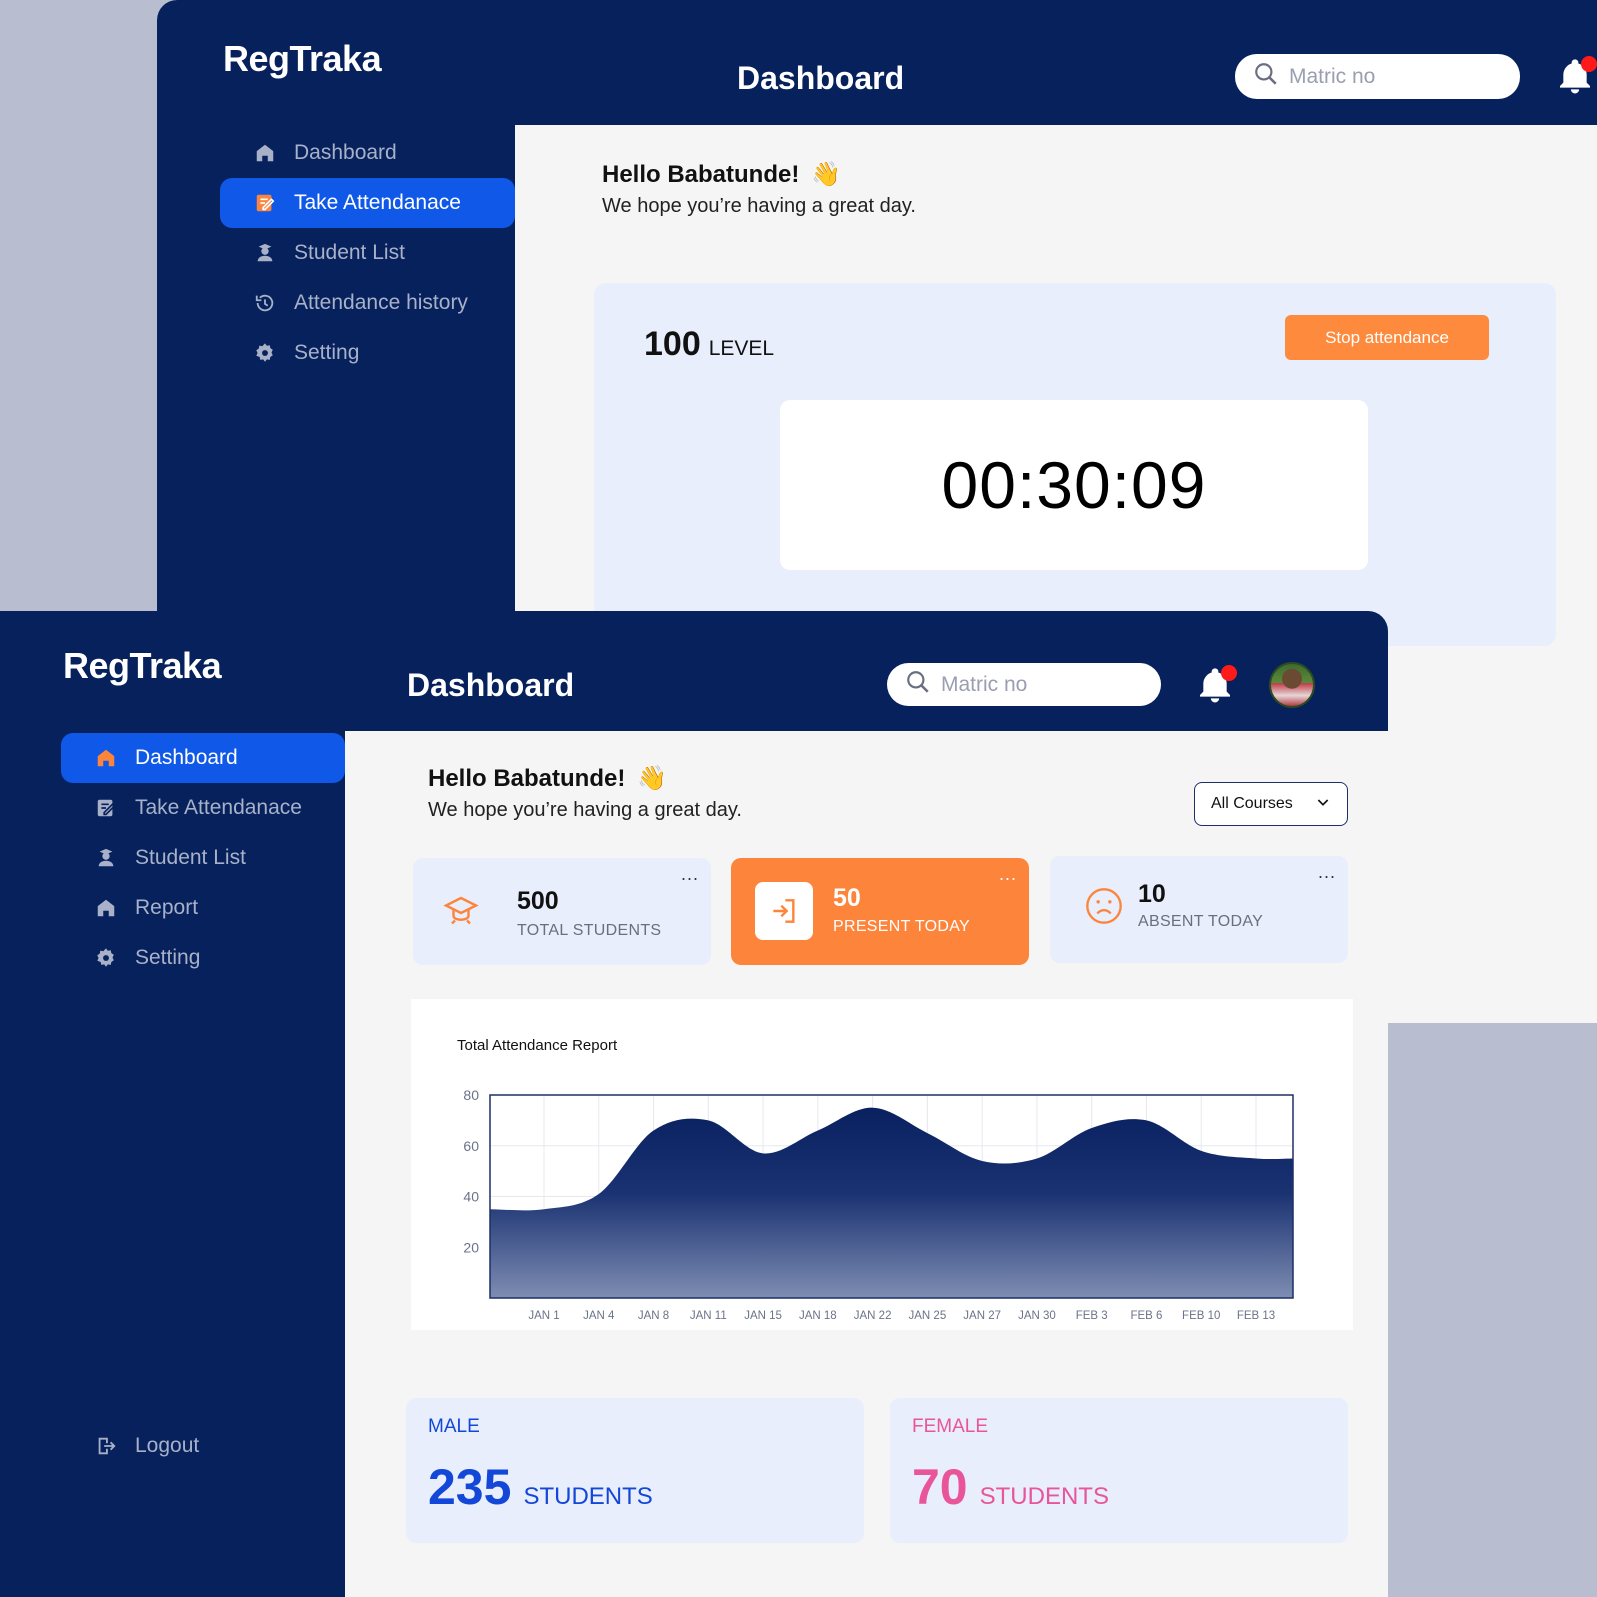  Describe the element at coordinates (818, 1316) in the screenshot. I see `x-tick-label: JAN 18` at that location.